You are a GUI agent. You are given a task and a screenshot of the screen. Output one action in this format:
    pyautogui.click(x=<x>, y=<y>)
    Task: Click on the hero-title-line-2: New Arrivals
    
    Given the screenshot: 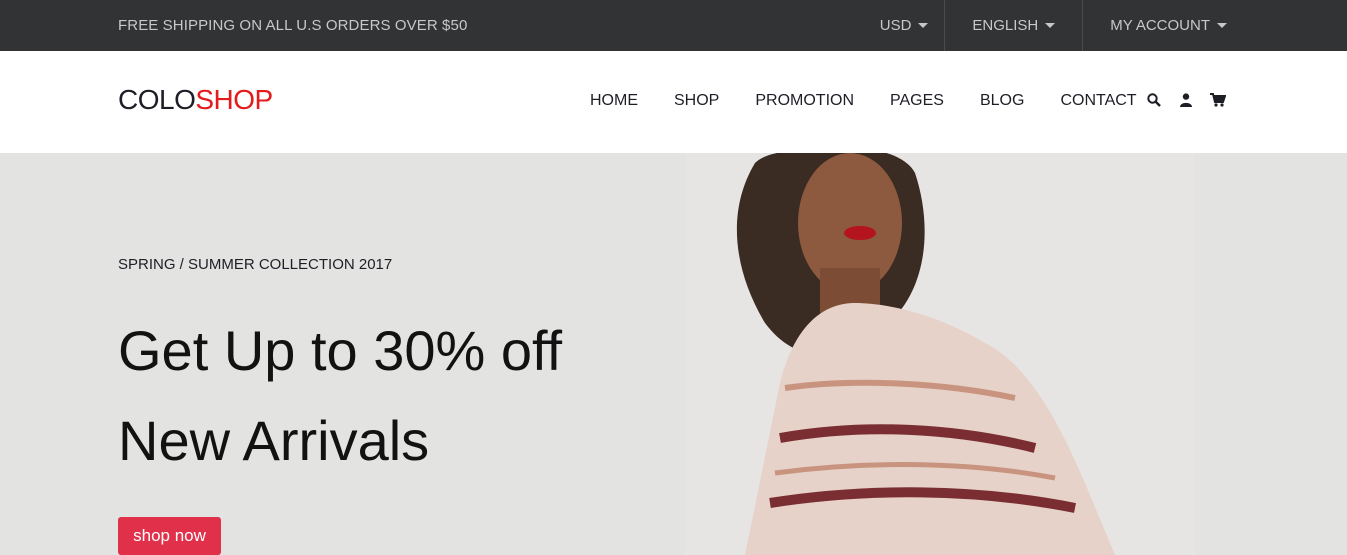 What is the action you would take?
    pyautogui.click(x=274, y=440)
    